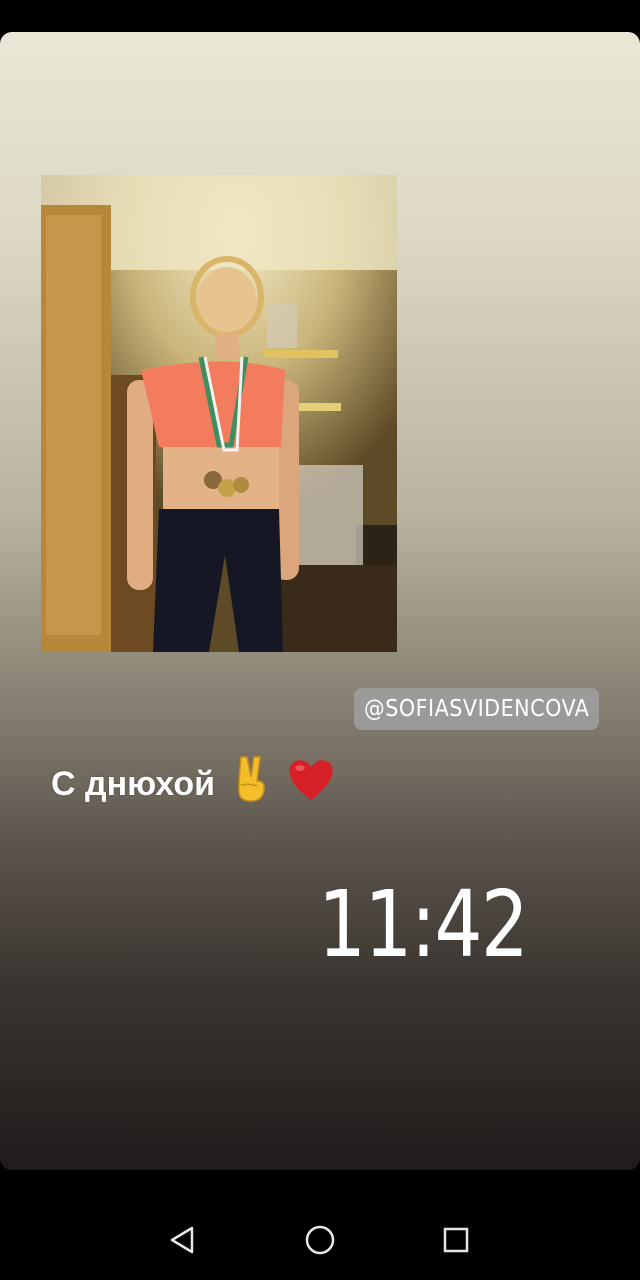 The height and width of the screenshot is (1280, 640). Describe the element at coordinates (182, 1240) in the screenshot. I see `back-triangle-icon` at that location.